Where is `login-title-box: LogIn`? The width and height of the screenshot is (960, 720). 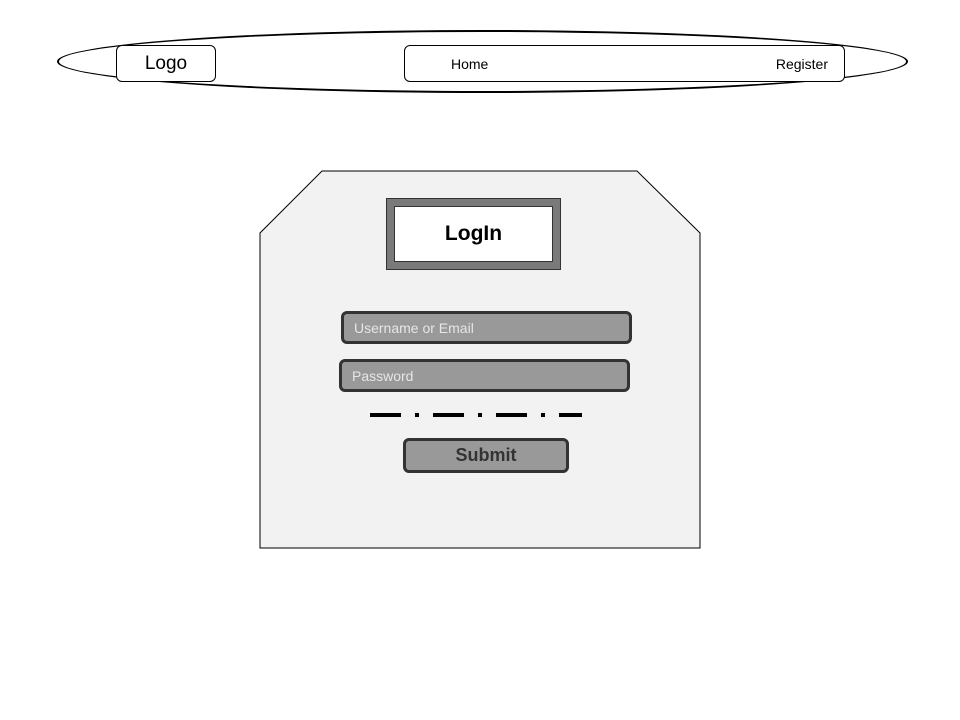 login-title-box: LogIn is located at coordinates (473, 234).